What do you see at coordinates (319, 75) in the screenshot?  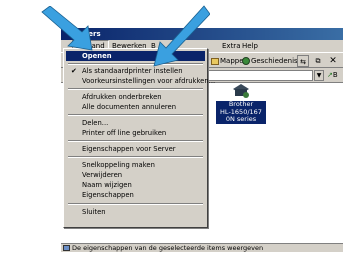 I see `address-dropdown-icon: ▼` at bounding box center [319, 75].